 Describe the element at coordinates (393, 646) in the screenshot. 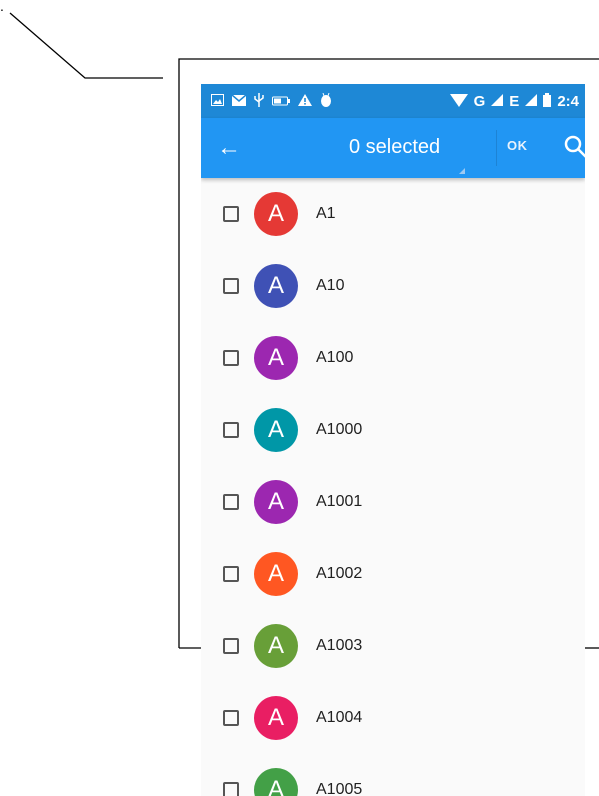

I see `contact-row: A A1003` at that location.